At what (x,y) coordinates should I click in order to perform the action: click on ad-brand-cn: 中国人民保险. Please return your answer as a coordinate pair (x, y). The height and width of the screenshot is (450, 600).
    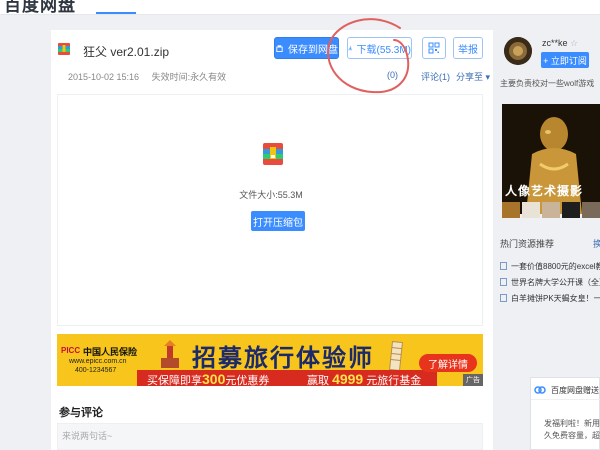
    Looking at the image, I should click on (110, 352).